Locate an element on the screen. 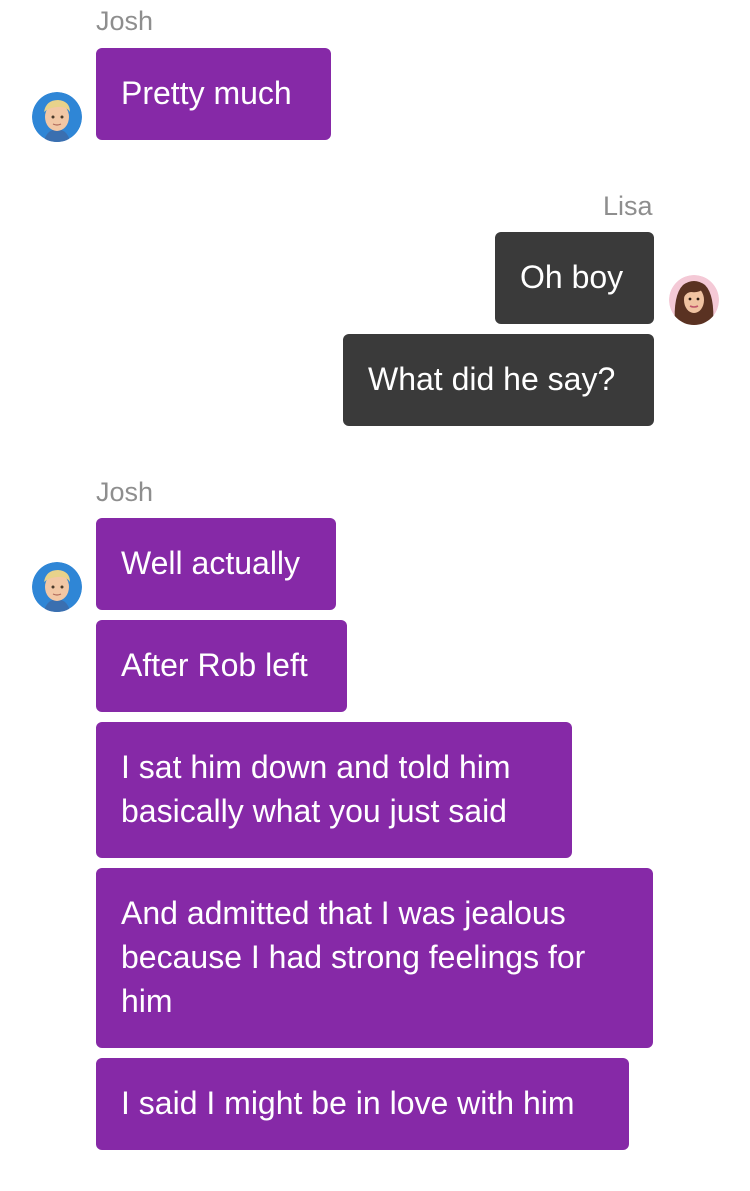 Image resolution: width=750 pixels, height=1191 pixels. lisa-avatar-icon is located at coordinates (694, 300).